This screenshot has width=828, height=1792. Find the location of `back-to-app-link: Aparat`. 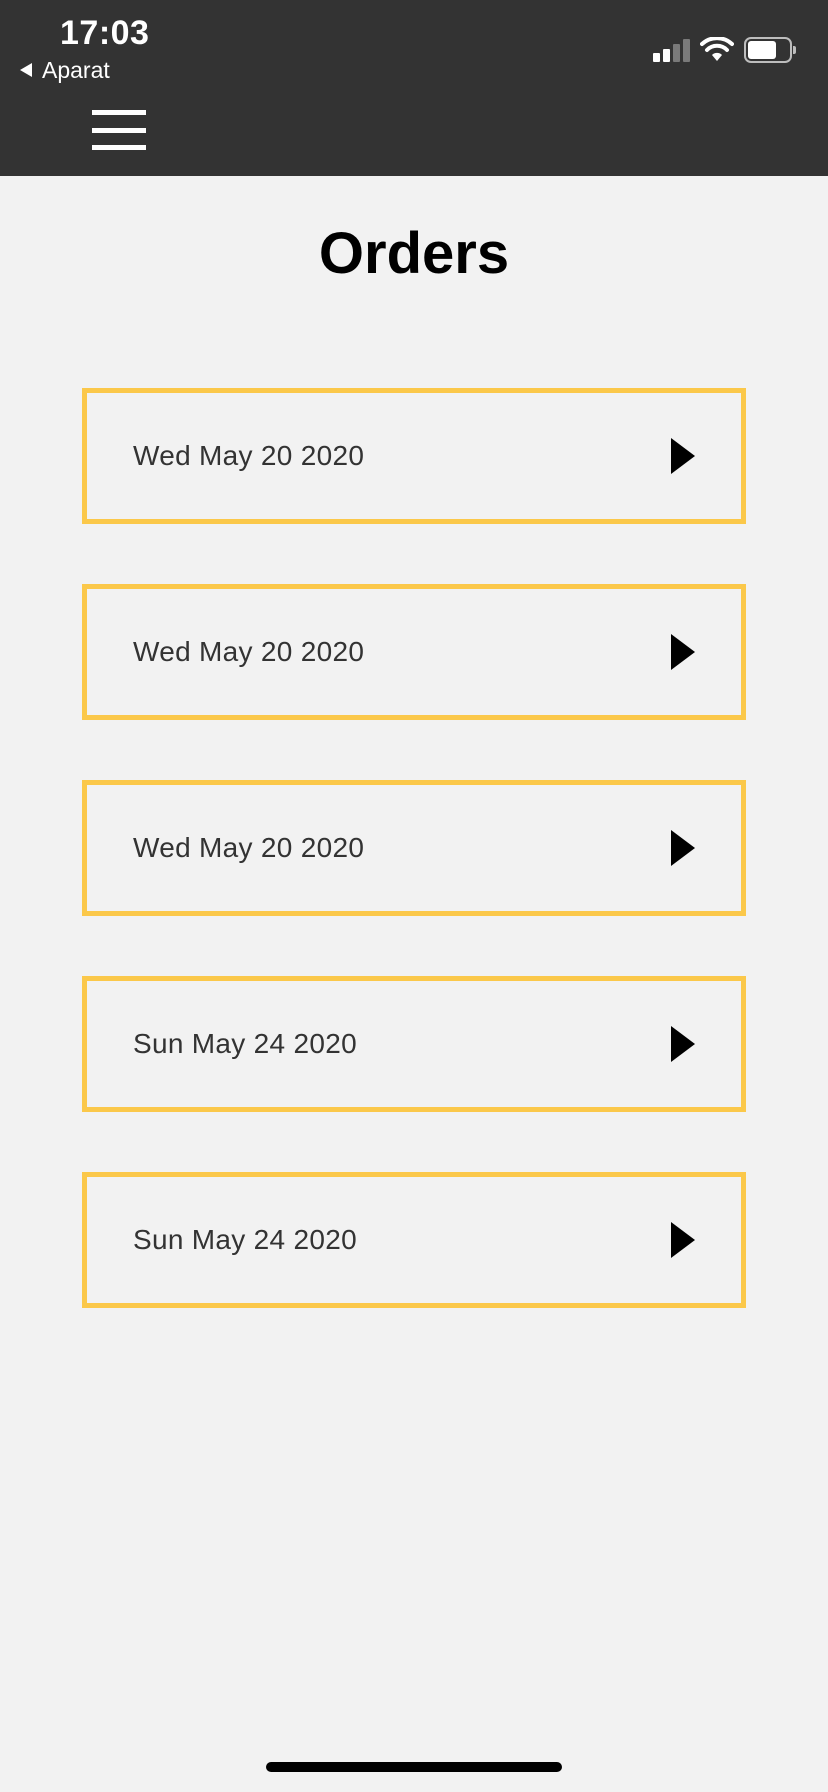

back-to-app-link: Aparat is located at coordinates (65, 70).